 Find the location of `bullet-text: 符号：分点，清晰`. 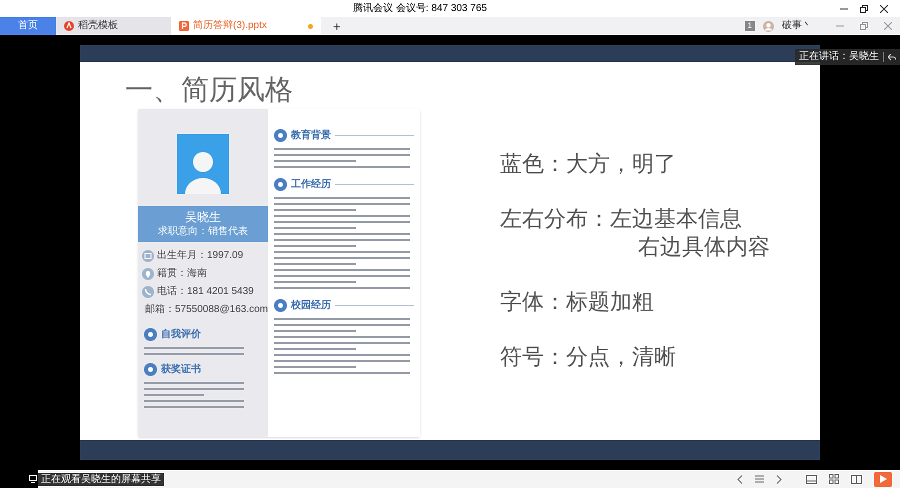

bullet-text: 符号：分点，清晰 is located at coordinates (588, 357).